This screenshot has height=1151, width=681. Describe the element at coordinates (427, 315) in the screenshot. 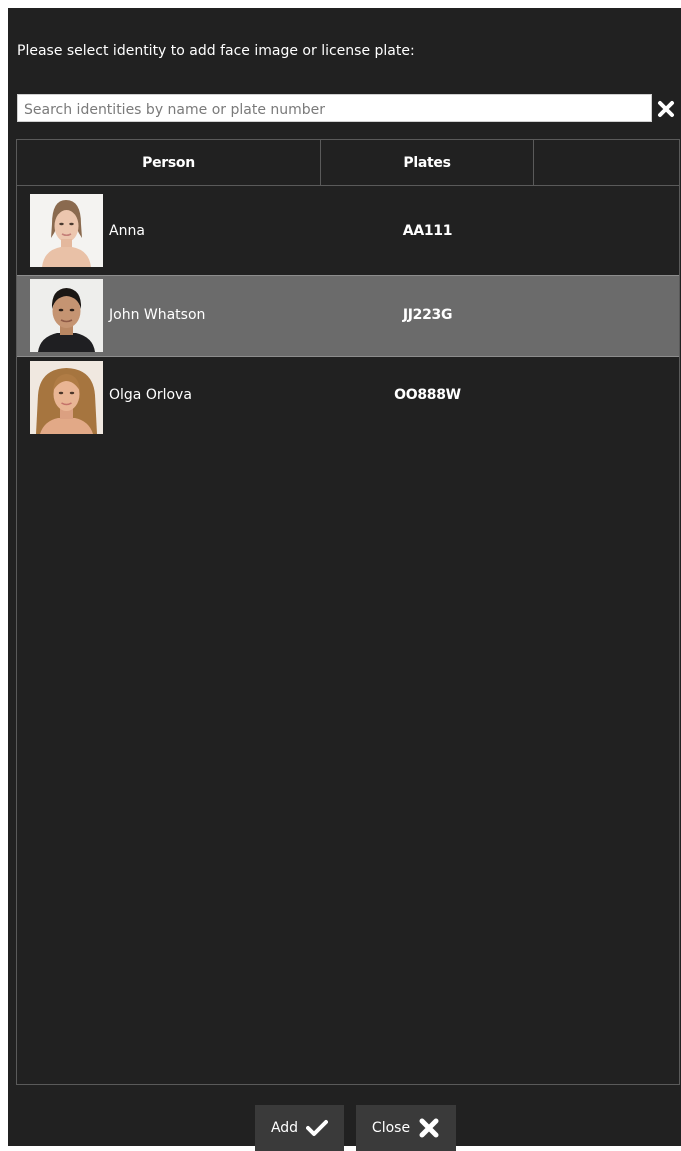

I see `plate-number: JJ223G` at that location.